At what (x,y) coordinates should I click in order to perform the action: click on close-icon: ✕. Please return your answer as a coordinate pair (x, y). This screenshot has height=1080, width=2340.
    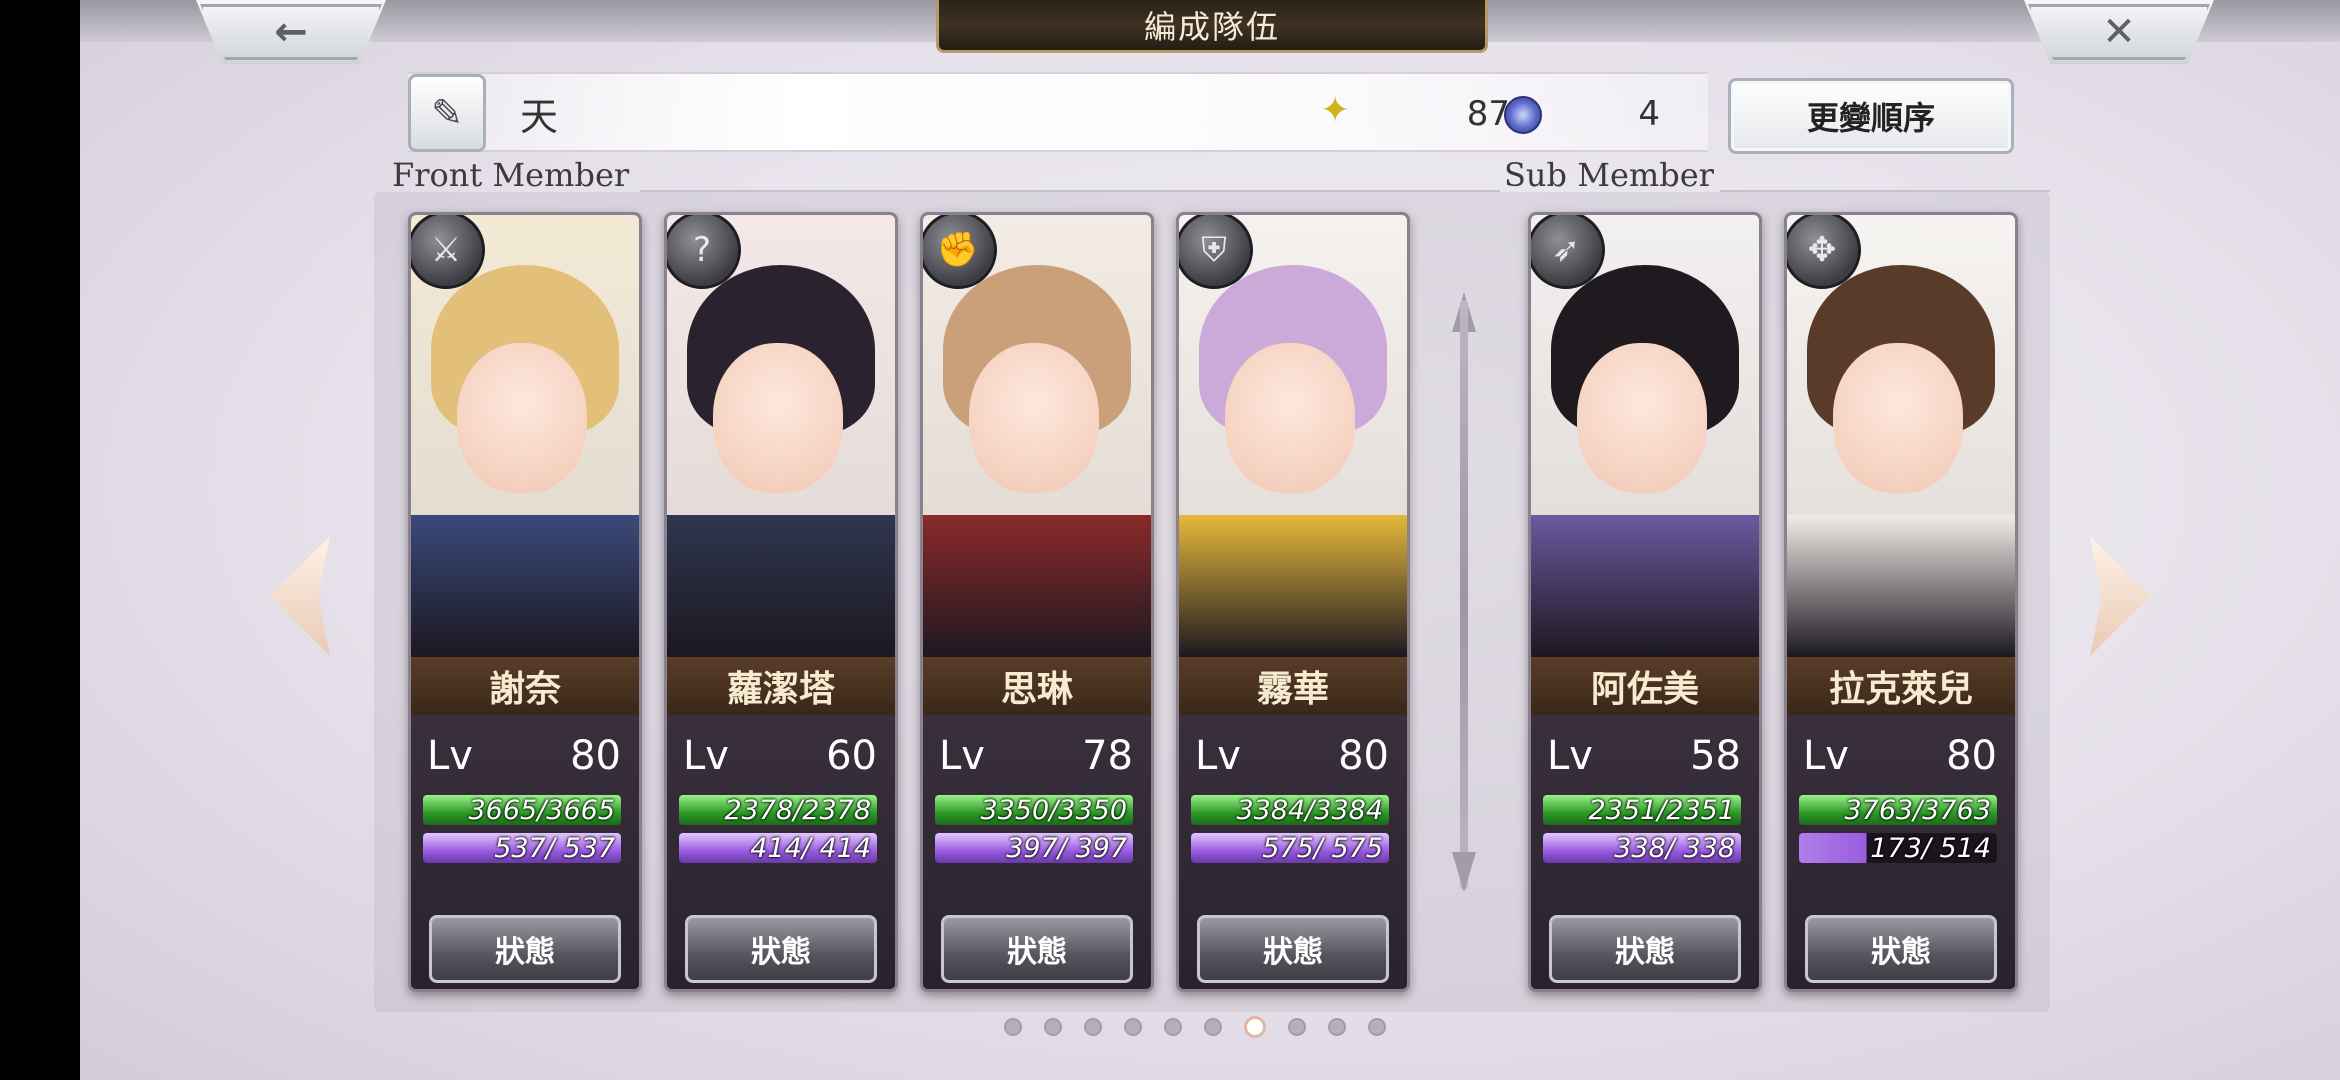
    Looking at the image, I should click on (2119, 32).